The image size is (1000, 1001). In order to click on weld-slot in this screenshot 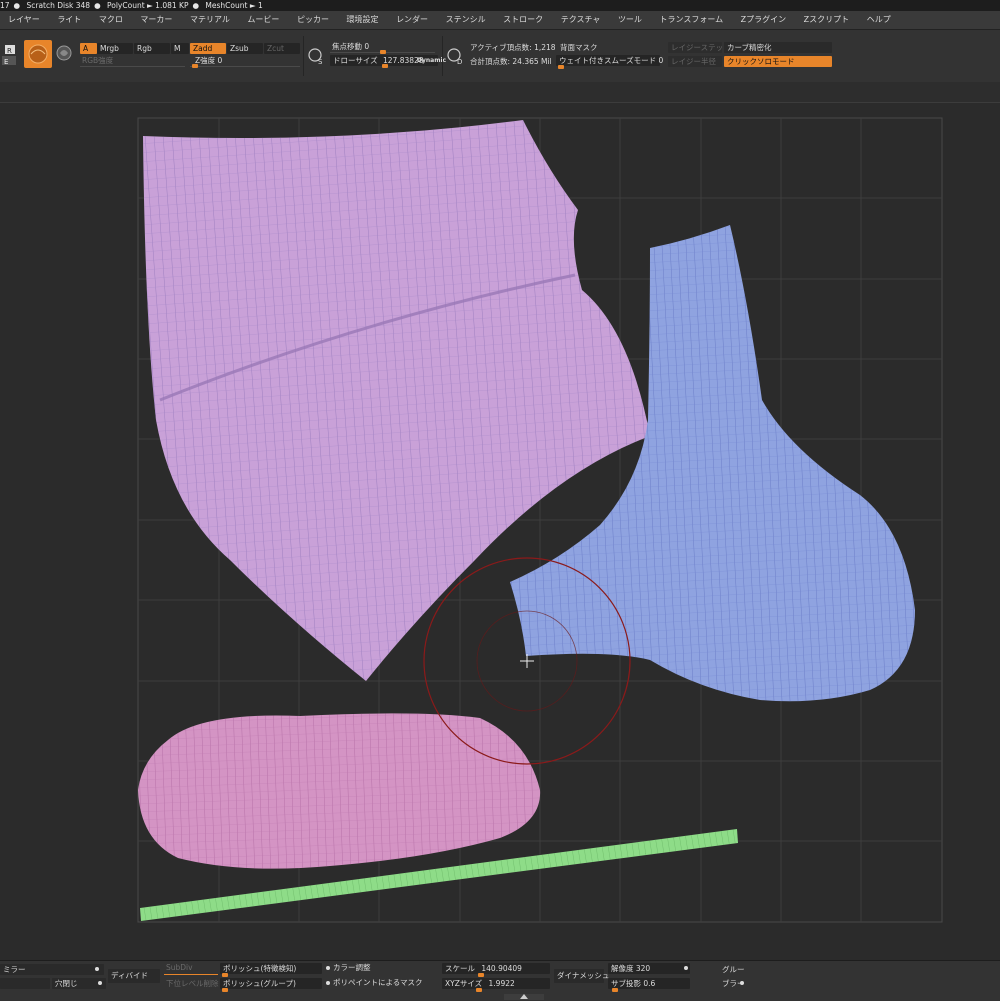, I will do `click(25, 983)`.